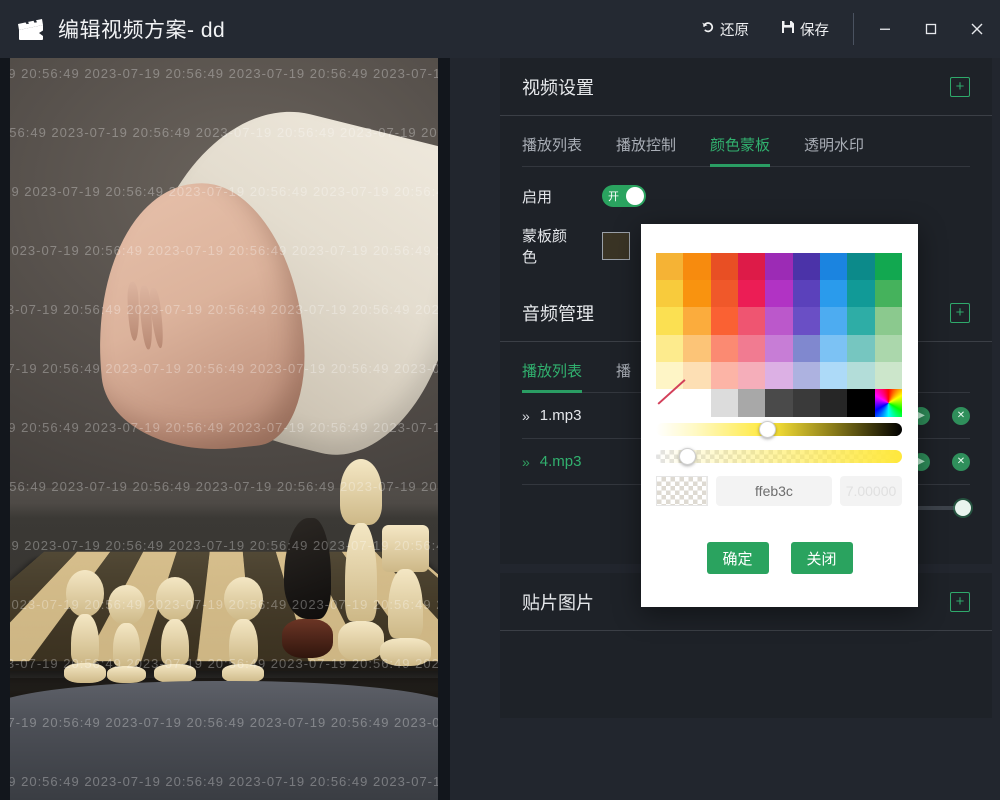 The width and height of the screenshot is (1000, 800). Describe the element at coordinates (646, 150) in the screenshot. I see `tab-playback-control: 播放控制` at that location.